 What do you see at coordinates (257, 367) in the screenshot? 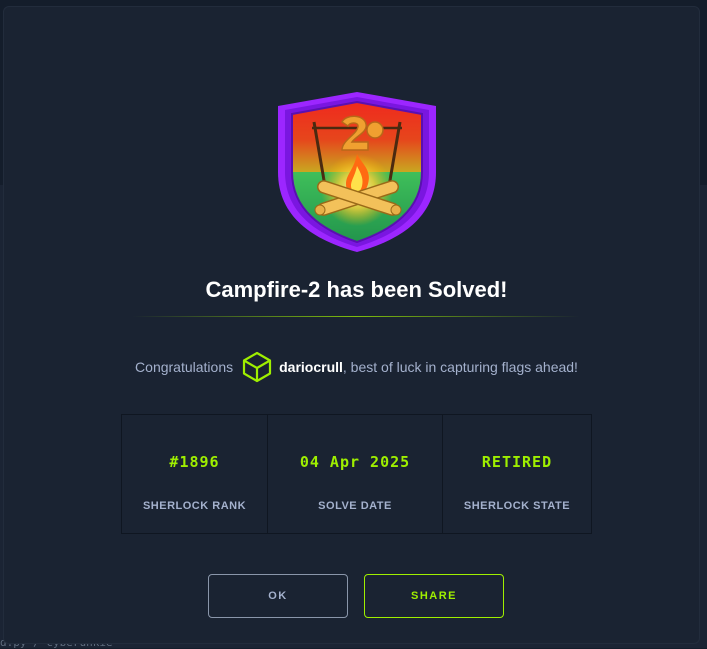
I see `user-cube-icon` at bounding box center [257, 367].